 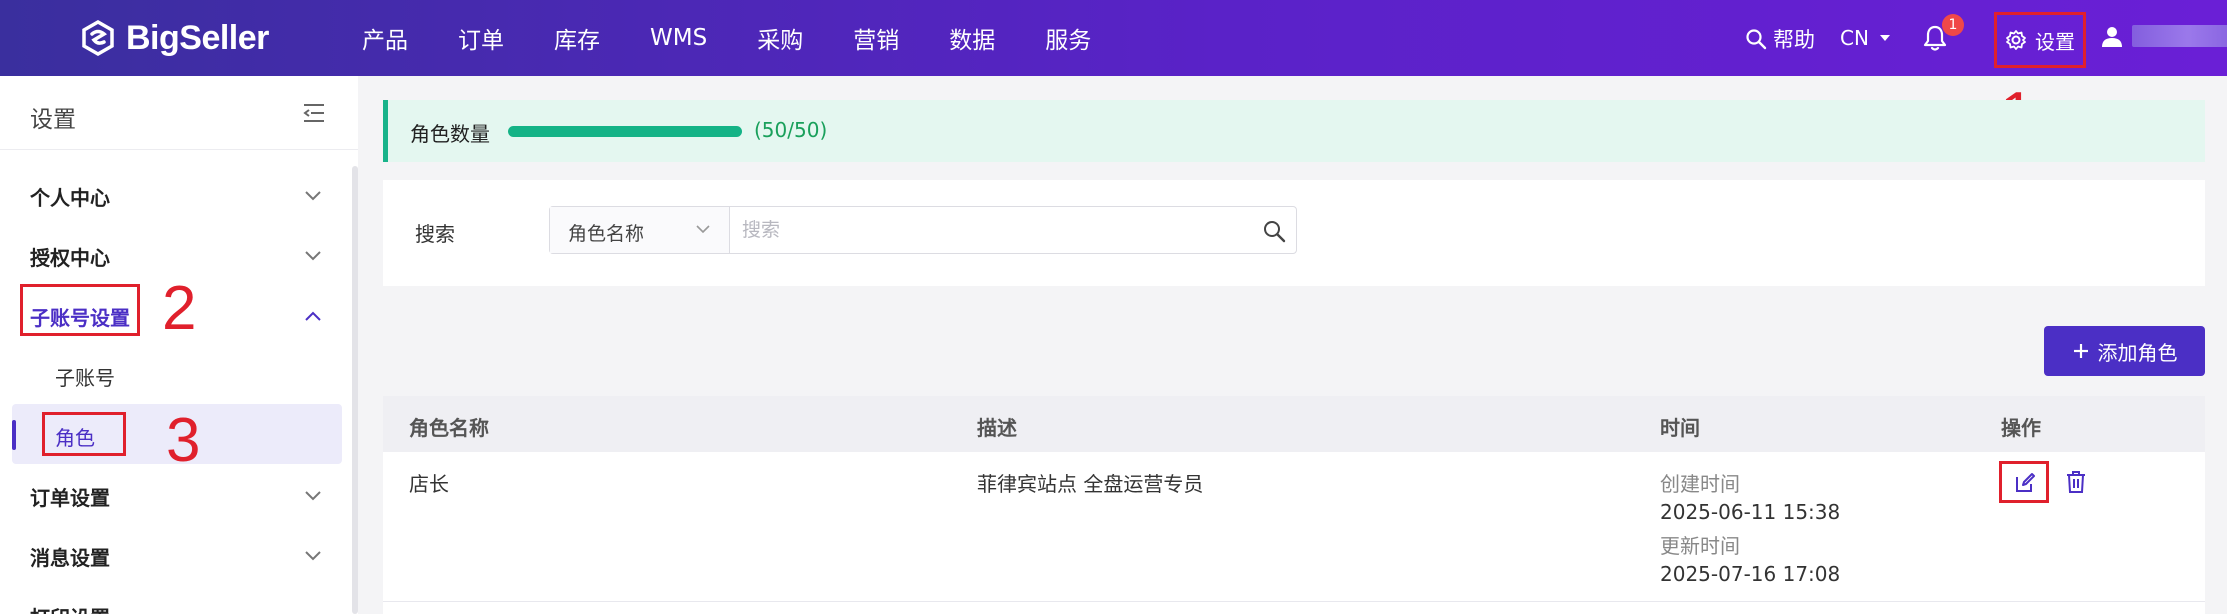 I want to click on nav-inventory: 库存, so click(x=577, y=38).